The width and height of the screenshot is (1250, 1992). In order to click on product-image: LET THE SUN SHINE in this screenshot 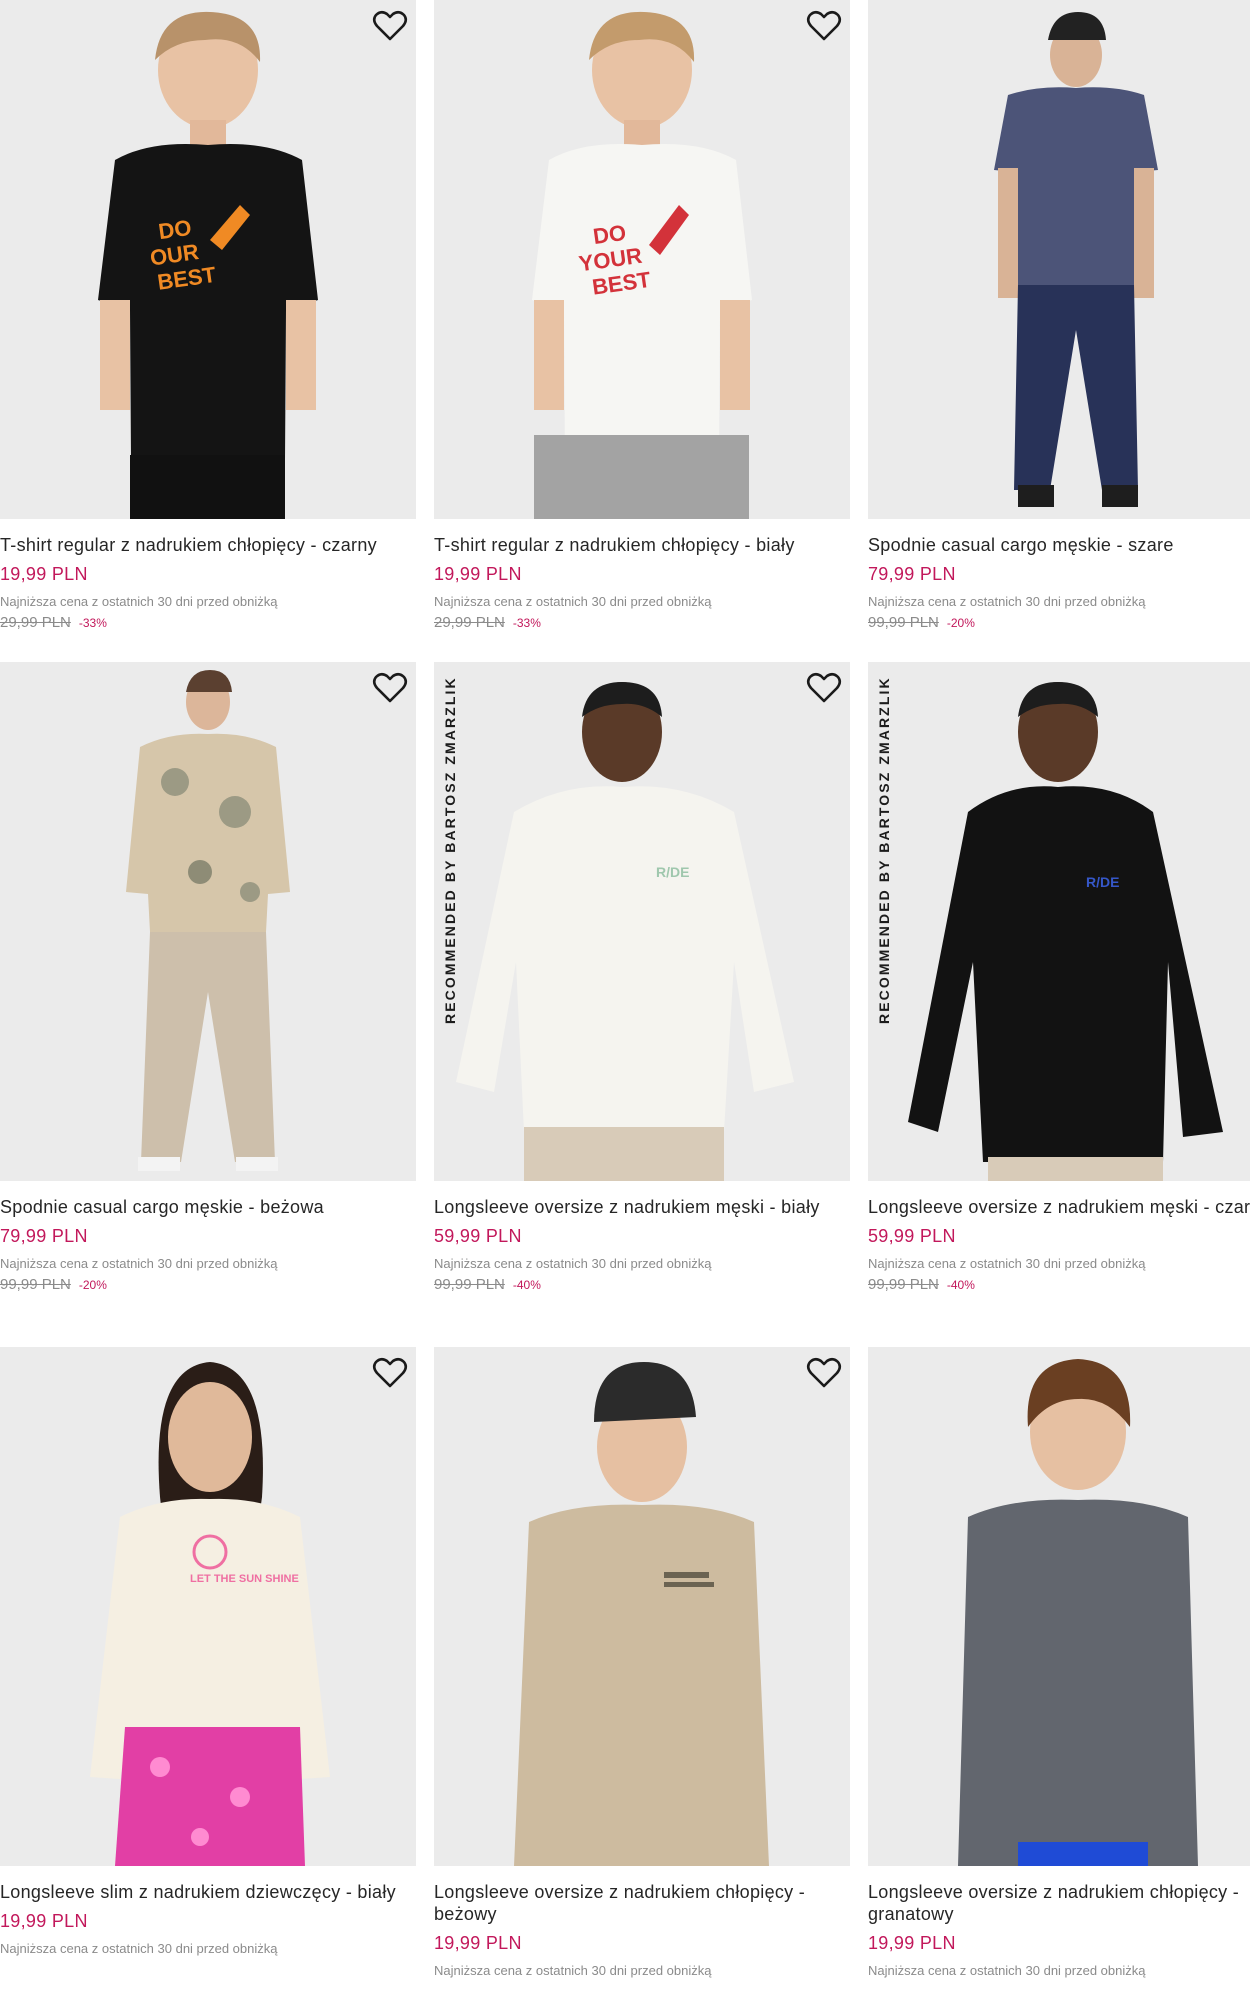, I will do `click(208, 1606)`.